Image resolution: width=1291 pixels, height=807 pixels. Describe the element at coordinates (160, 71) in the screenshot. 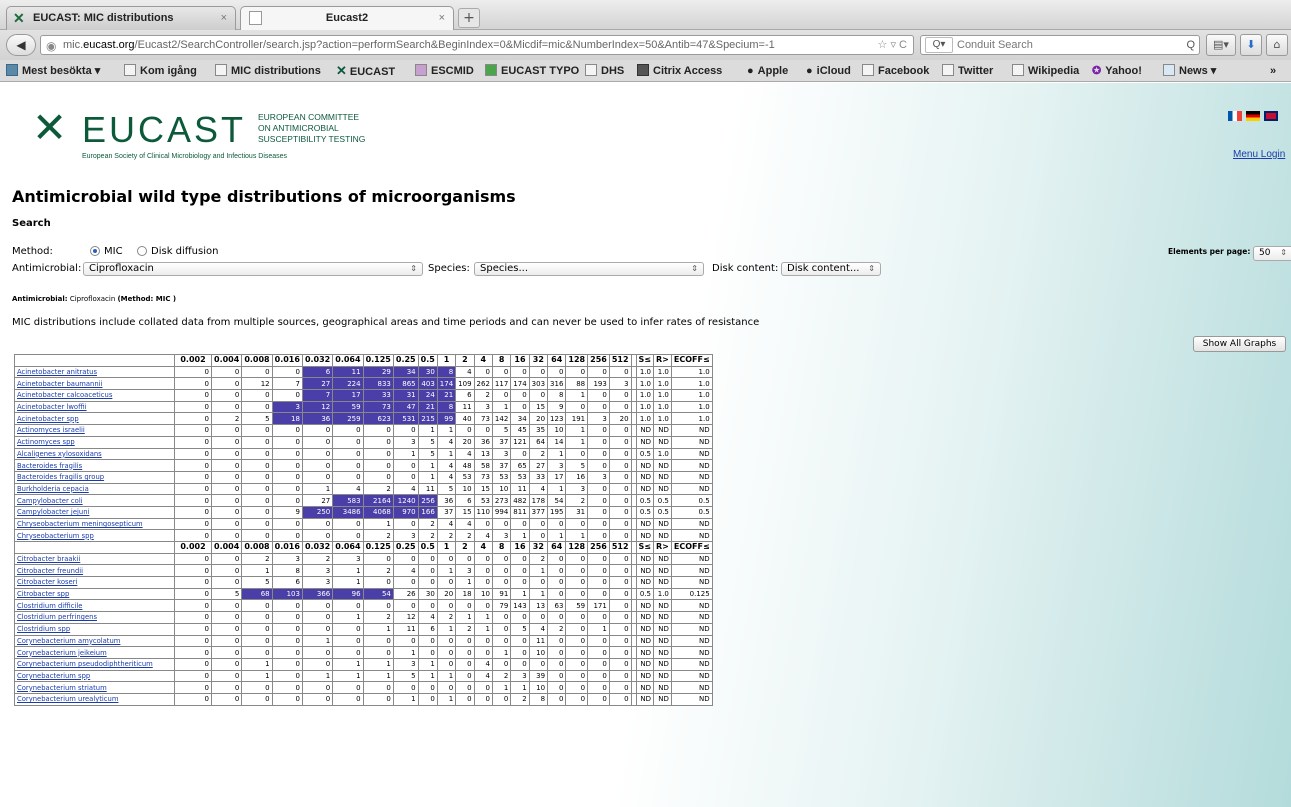

I see `bookmark-item: Kom igång` at that location.